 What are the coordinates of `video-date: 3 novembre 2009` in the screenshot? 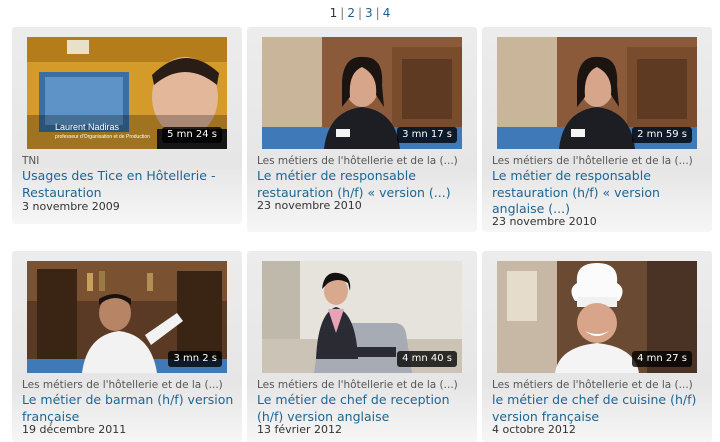 It's located at (71, 206).